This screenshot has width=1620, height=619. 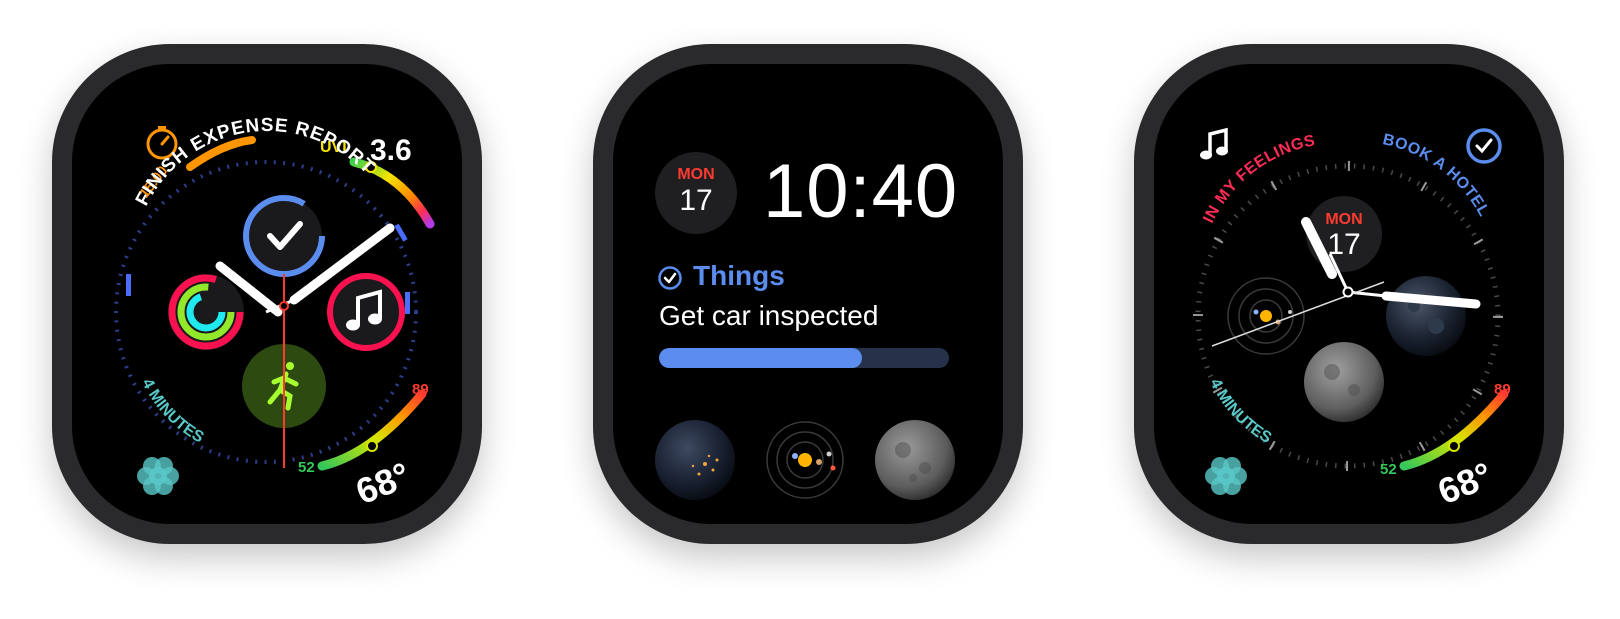 What do you see at coordinates (1484, 146) in the screenshot?
I see `checkmark-icon` at bounding box center [1484, 146].